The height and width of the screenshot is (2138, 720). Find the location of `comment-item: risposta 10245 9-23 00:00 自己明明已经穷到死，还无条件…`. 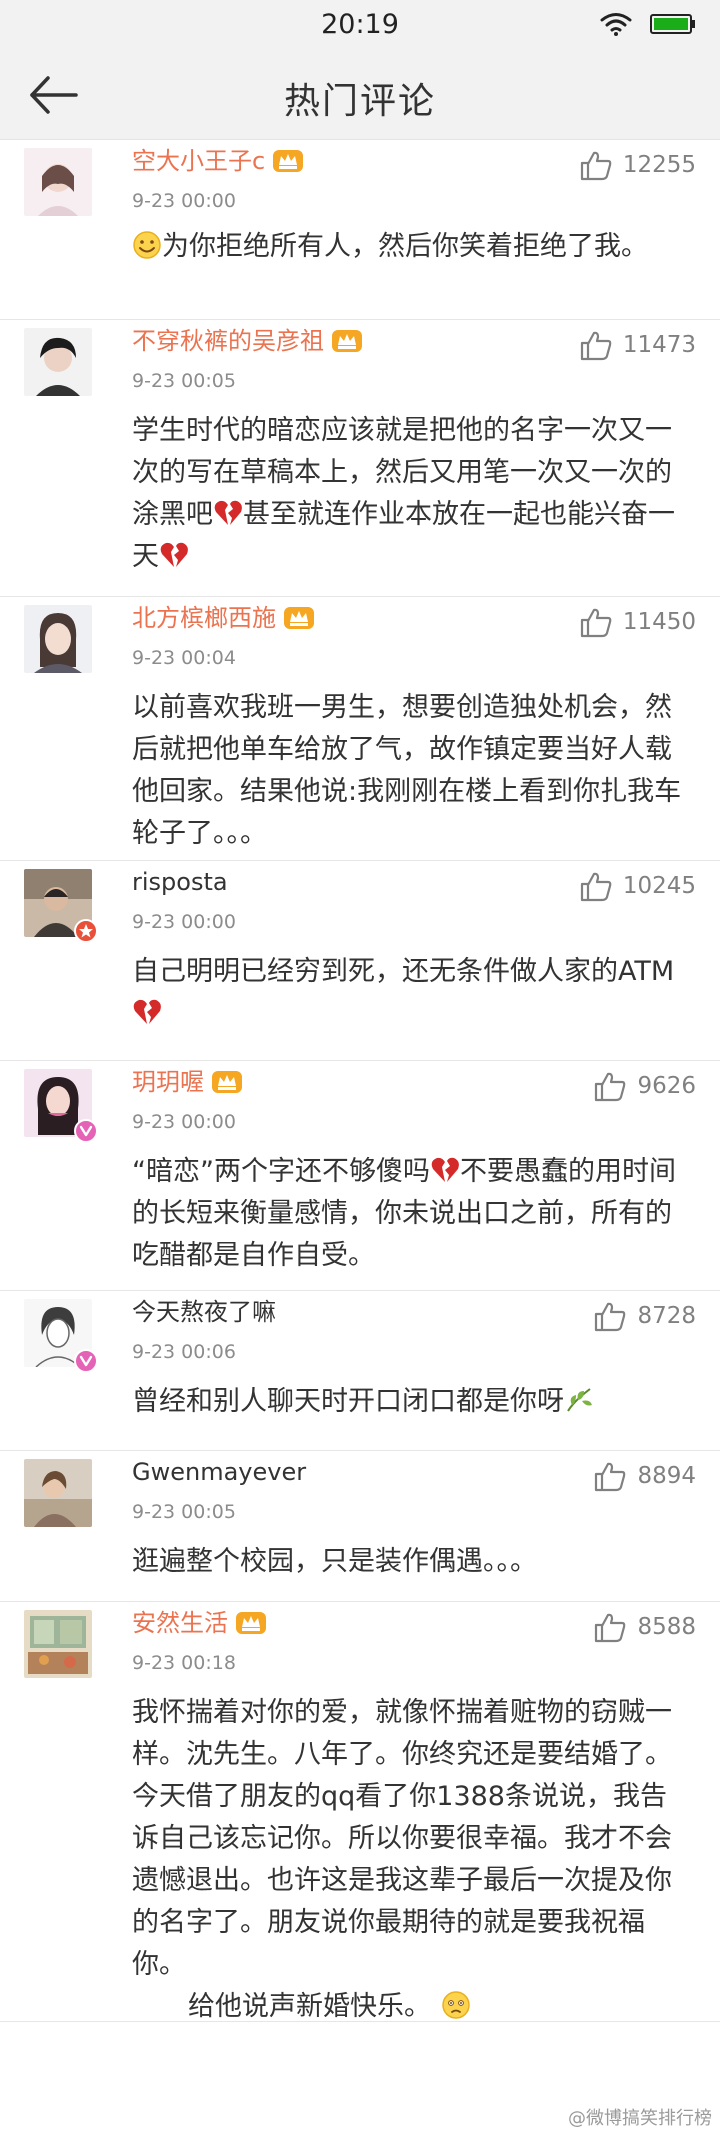

comment-item: risposta 10245 9-23 00:00 自己明明已经穷到死，还无条件… is located at coordinates (360, 961).